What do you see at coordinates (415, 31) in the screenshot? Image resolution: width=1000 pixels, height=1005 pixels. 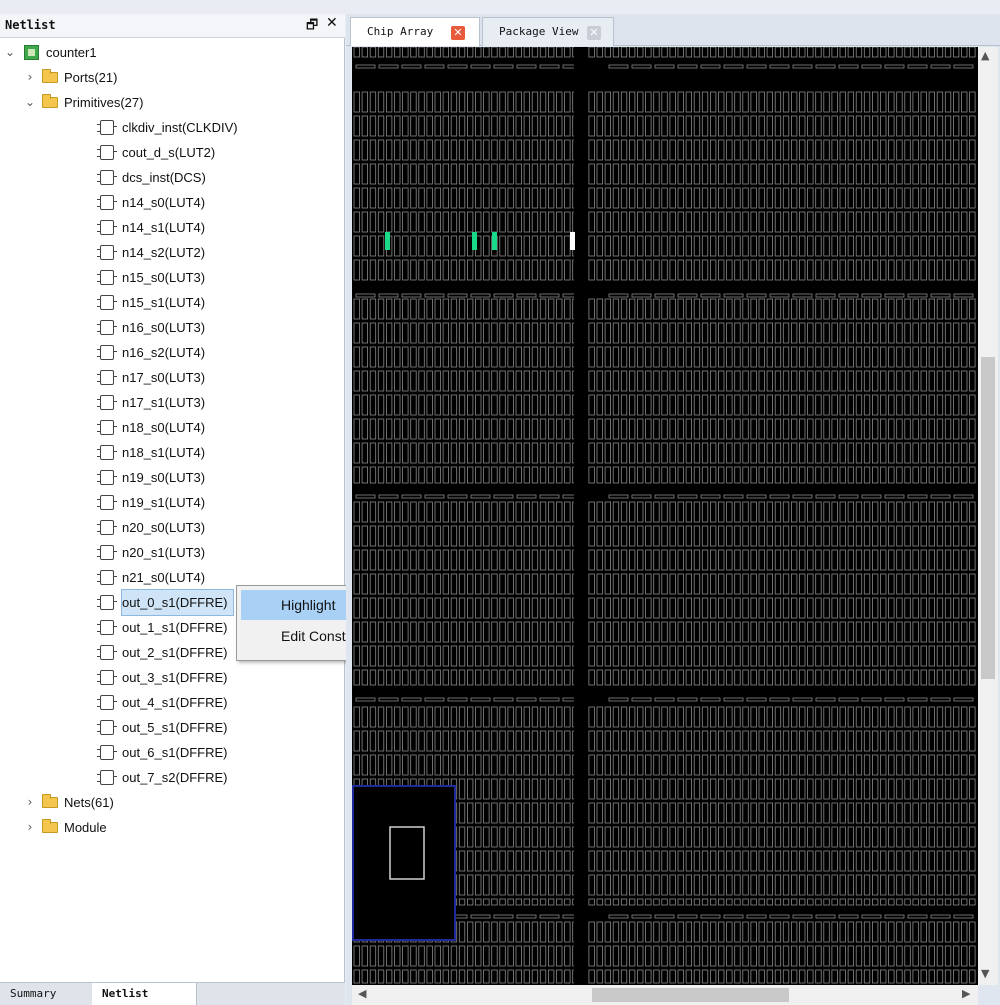 I see `tab-chip-array: Chip Array ✕` at bounding box center [415, 31].